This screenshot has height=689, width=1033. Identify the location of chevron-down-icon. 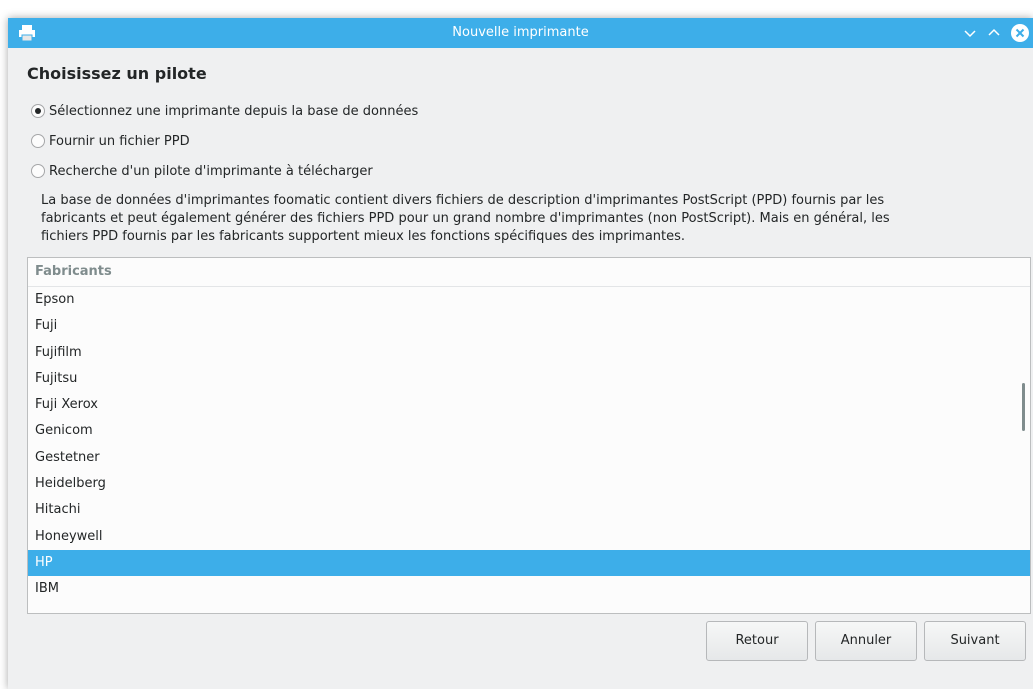
(970, 33).